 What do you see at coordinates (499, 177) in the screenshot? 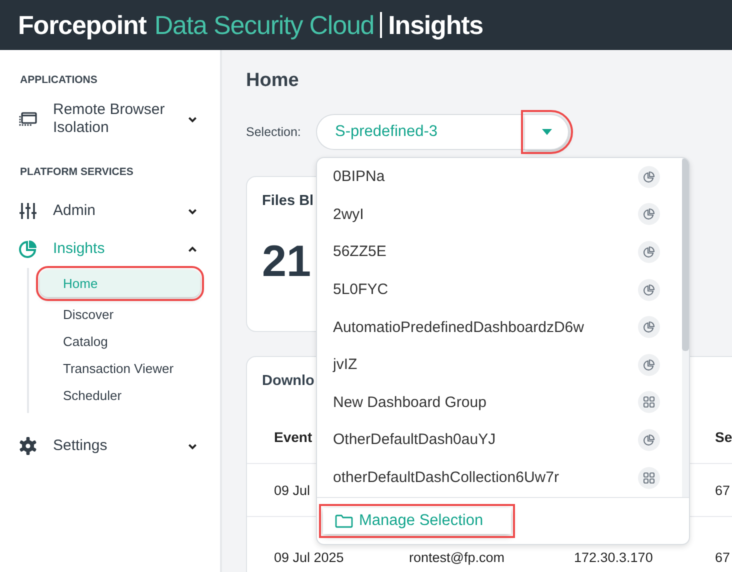
I see `dropdown-option: 0BIPNa` at bounding box center [499, 177].